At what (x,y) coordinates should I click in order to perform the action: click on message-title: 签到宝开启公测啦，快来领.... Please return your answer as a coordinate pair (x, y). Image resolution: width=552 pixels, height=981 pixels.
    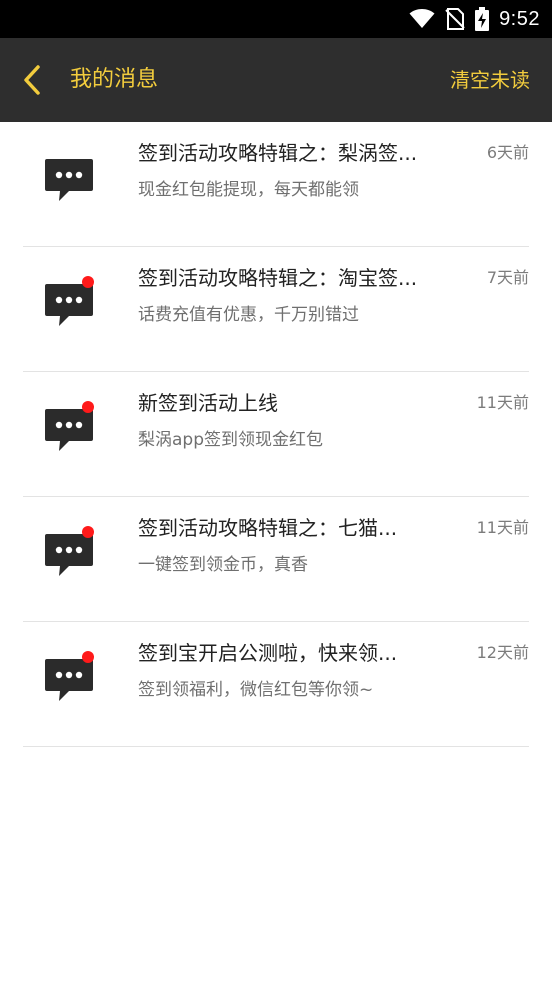
    Looking at the image, I should click on (268, 653).